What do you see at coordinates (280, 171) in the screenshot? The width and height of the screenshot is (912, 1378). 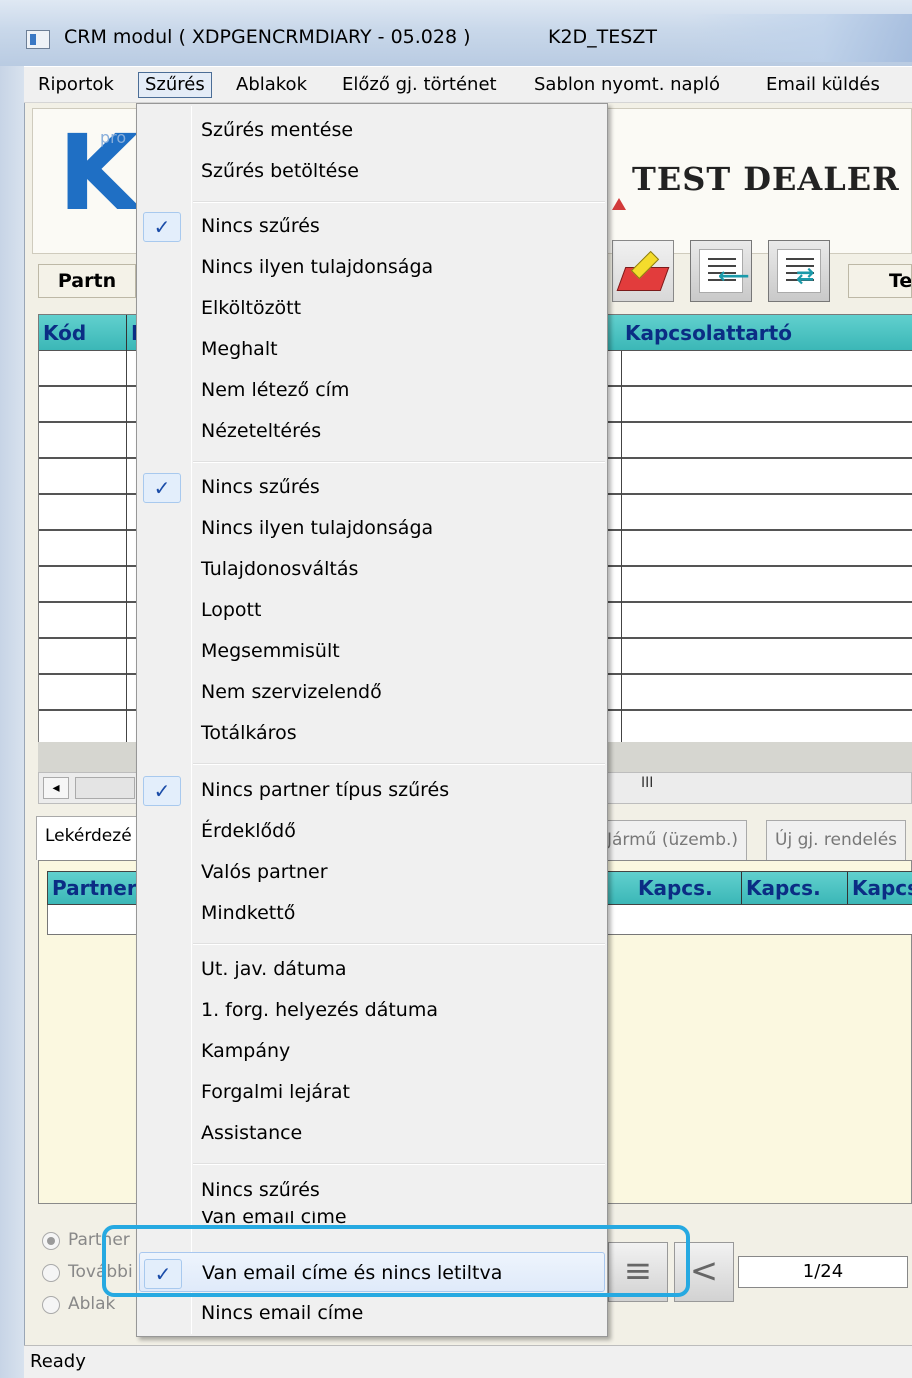 I see `menu-item-label: Szűrés betöltése` at bounding box center [280, 171].